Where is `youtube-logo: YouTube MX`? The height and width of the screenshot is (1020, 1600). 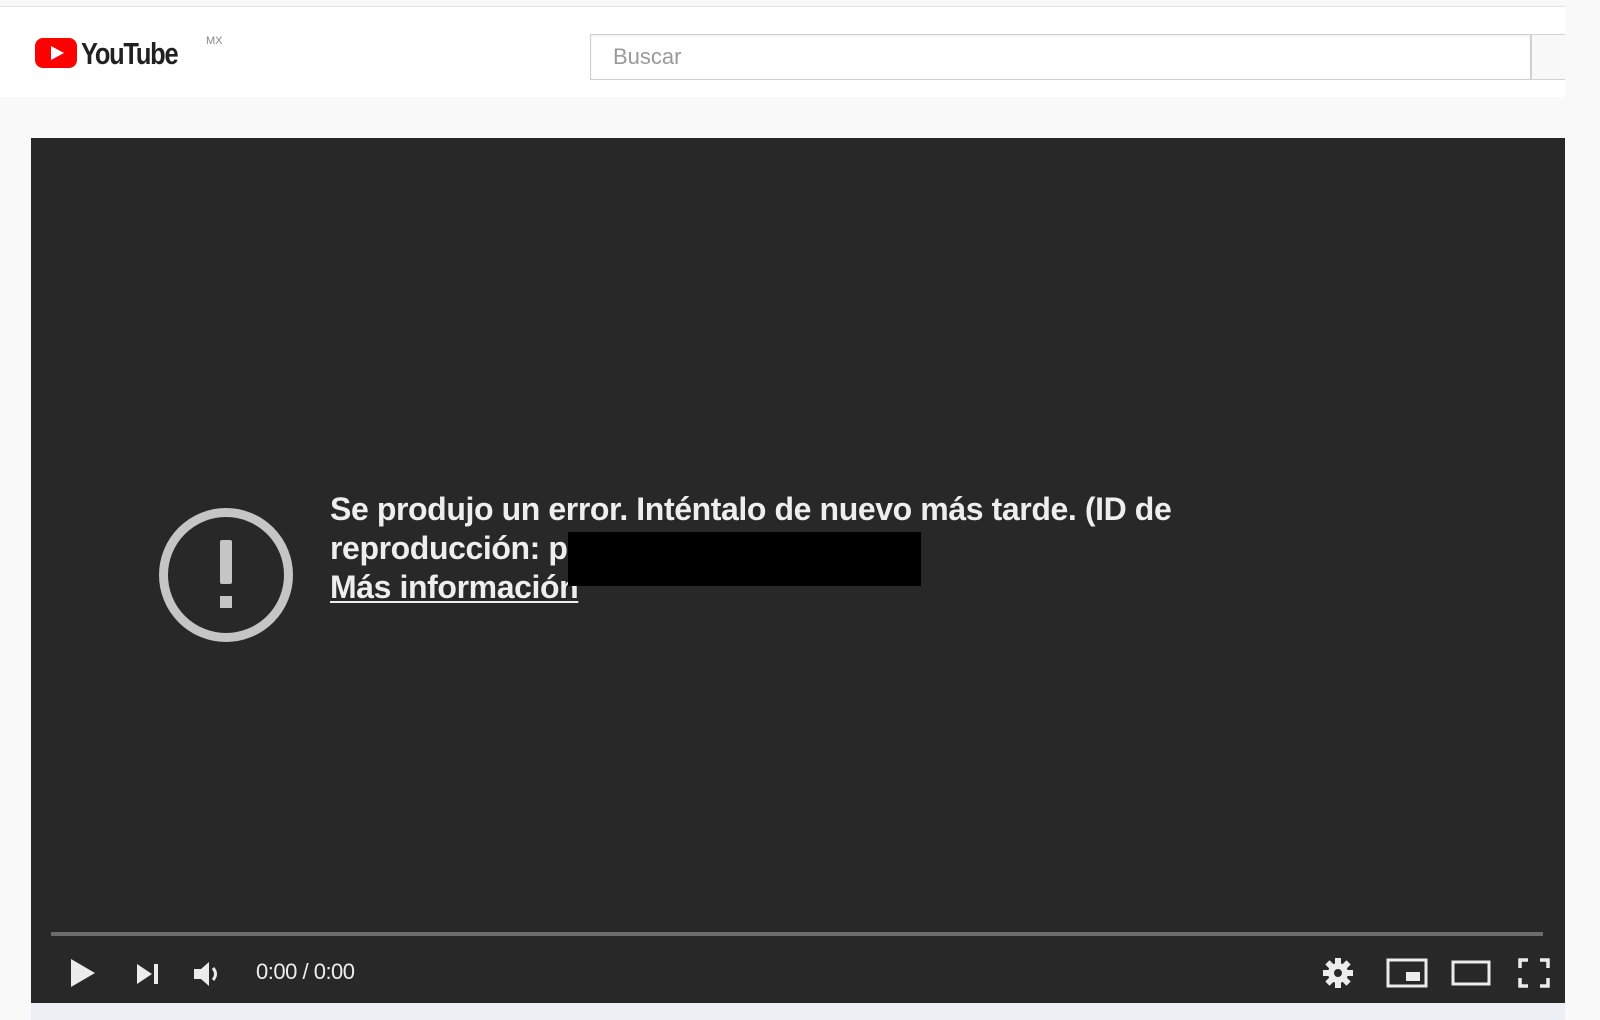 youtube-logo: YouTube MX is located at coordinates (129, 54).